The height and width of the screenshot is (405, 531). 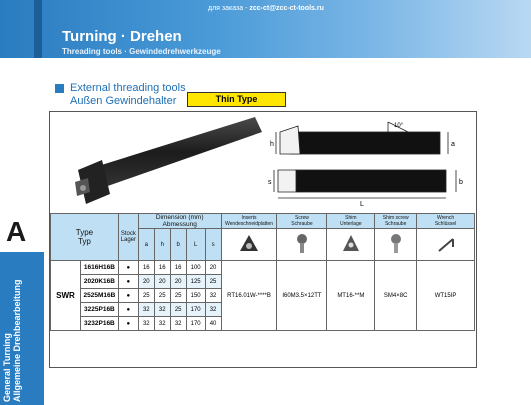 I want to click on section-bullet-icon, so click(x=59, y=88).